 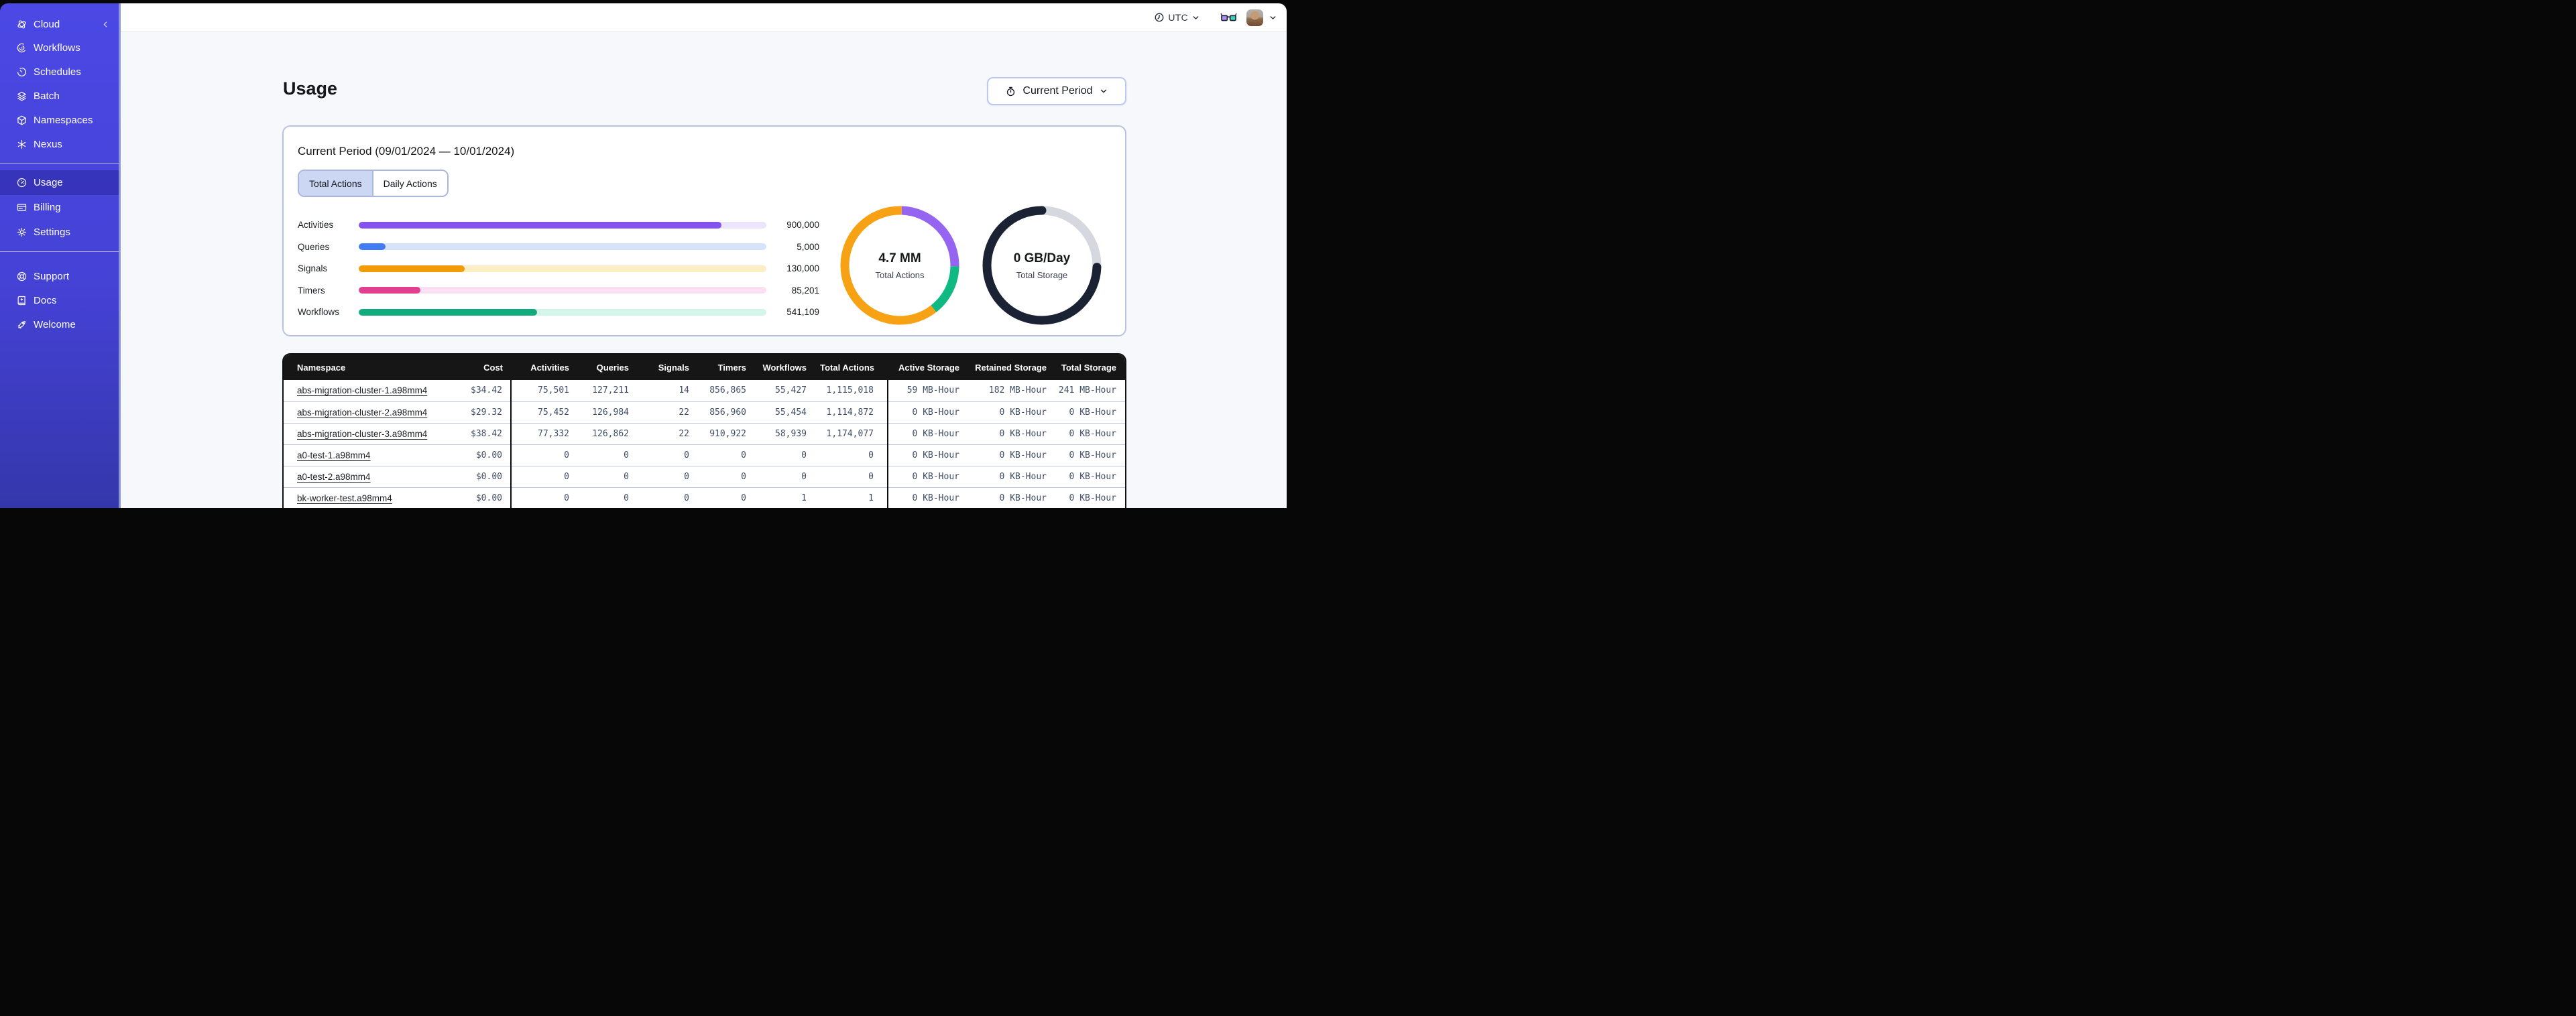 What do you see at coordinates (607, 367) in the screenshot?
I see `column-header-queries: Queries` at bounding box center [607, 367].